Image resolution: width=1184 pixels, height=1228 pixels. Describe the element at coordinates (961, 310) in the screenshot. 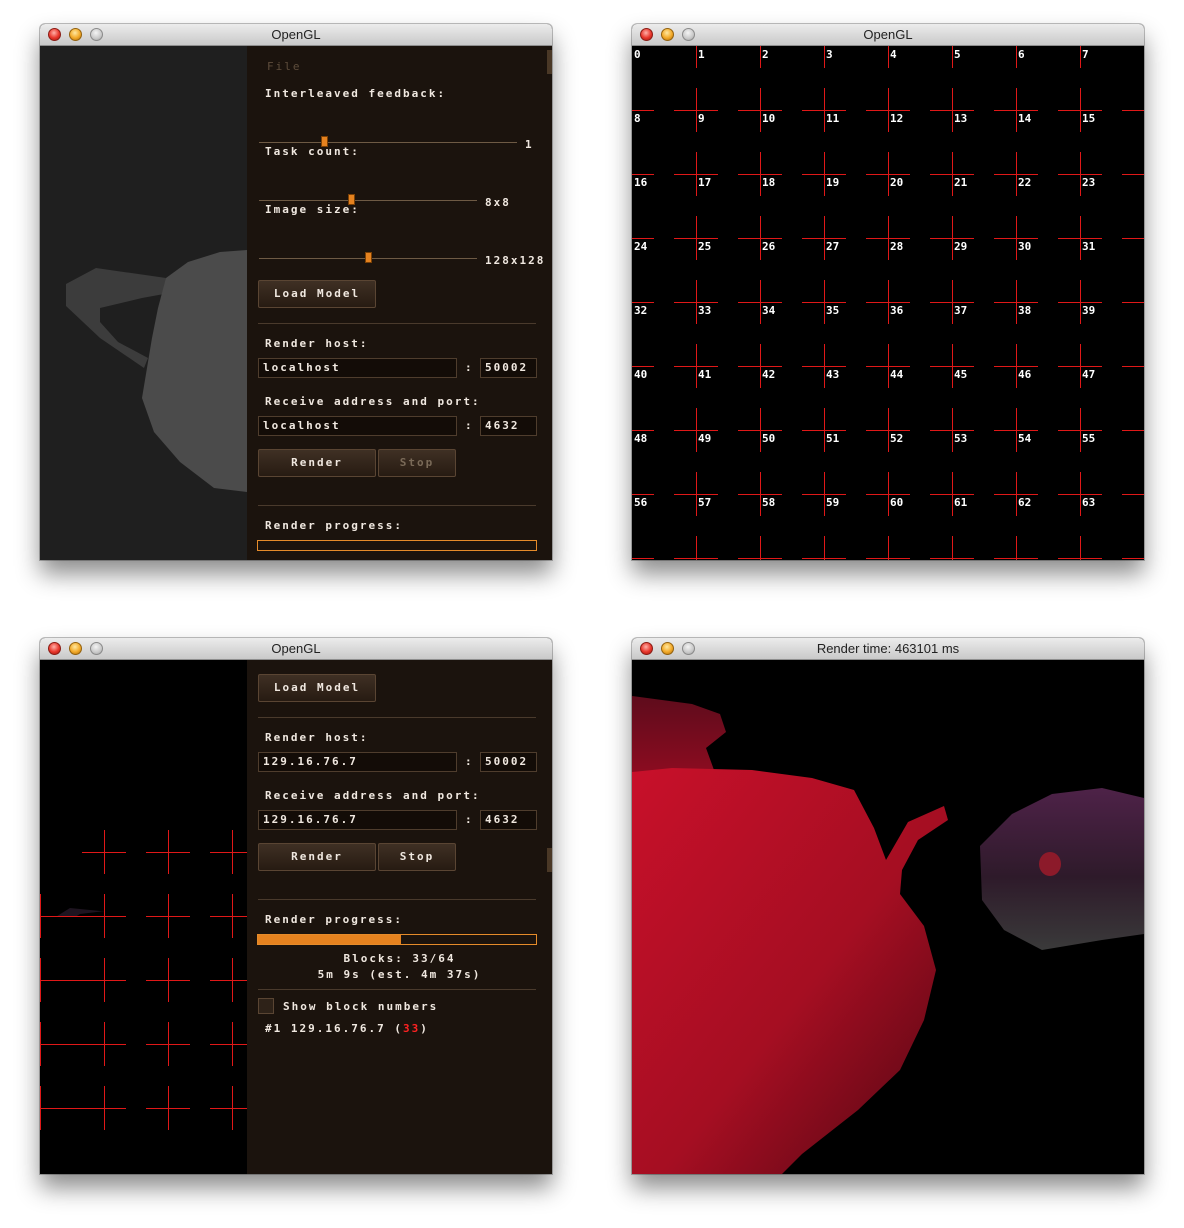

I see `block-number: 37` at that location.